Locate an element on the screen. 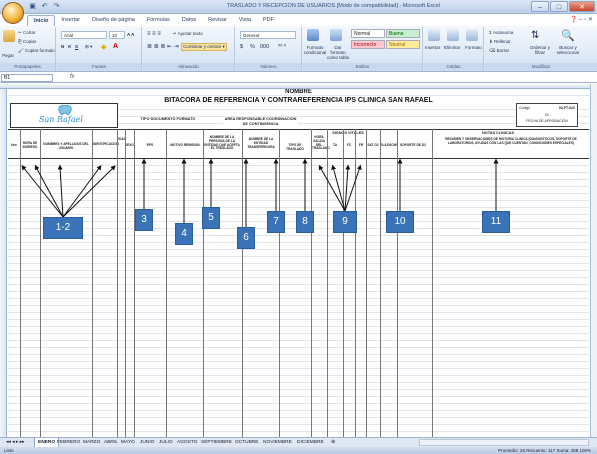 The image size is (597, 454). maximize-button: □ is located at coordinates (559, 6).